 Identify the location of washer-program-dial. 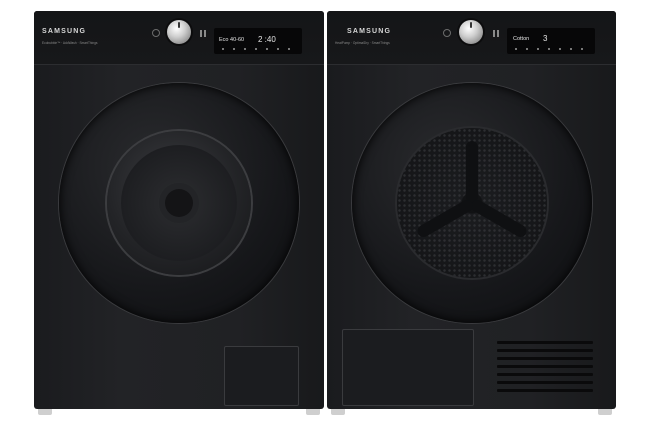
(179, 32).